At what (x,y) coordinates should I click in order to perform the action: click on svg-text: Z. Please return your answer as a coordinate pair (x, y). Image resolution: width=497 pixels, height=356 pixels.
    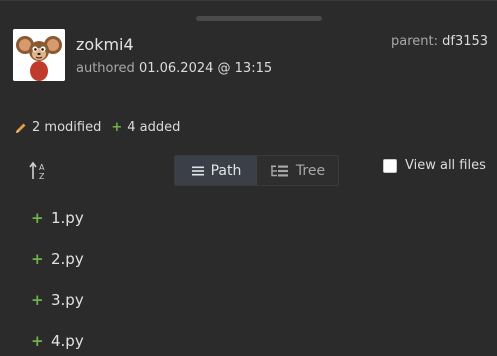
    Looking at the image, I should click on (42, 176).